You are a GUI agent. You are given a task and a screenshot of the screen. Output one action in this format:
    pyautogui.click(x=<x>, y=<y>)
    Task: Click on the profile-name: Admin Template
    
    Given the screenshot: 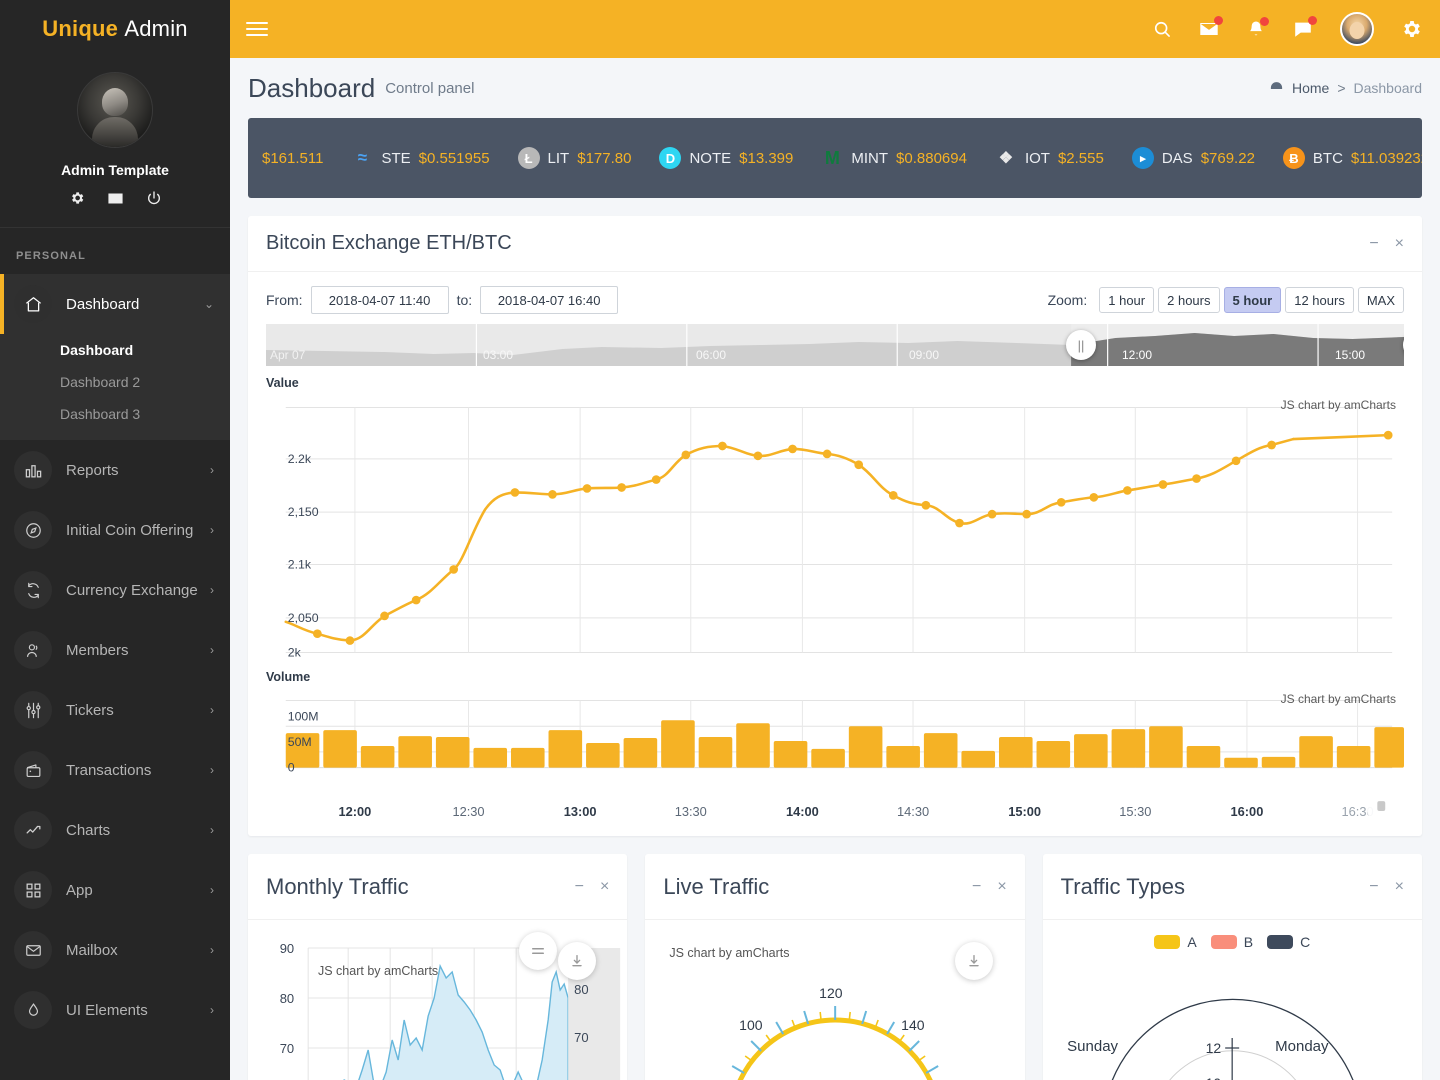 What is the action you would take?
    pyautogui.click(x=115, y=170)
    